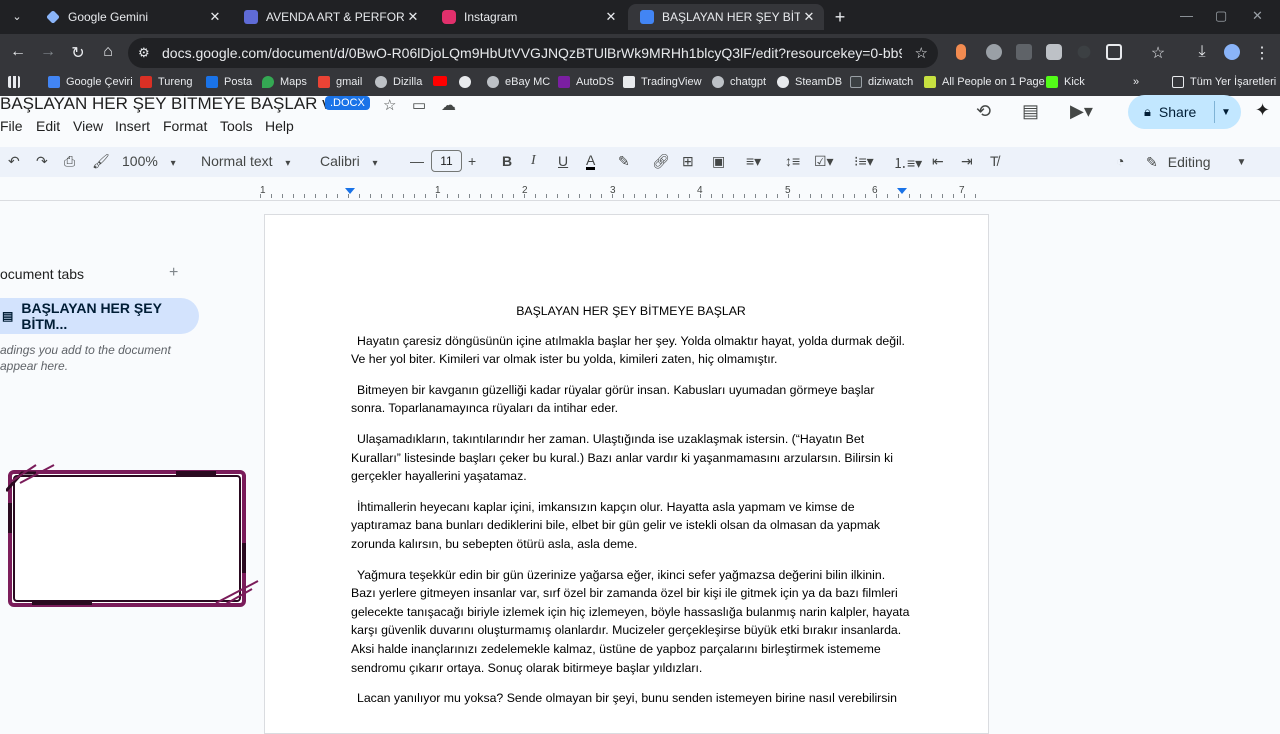 The width and height of the screenshot is (1280, 734). Describe the element at coordinates (1207, 162) in the screenshot. I see `editing-mode-select: ✎ Editing ▼` at that location.